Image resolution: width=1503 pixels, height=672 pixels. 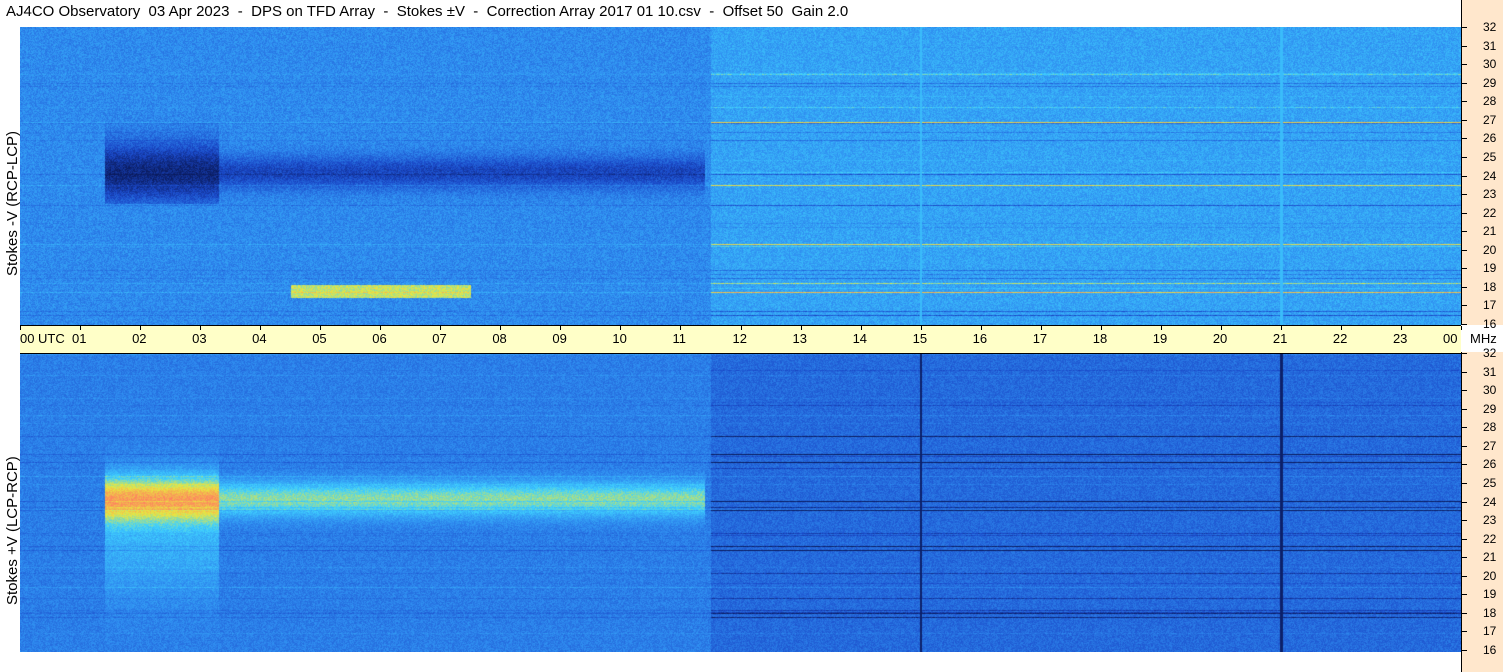 I want to click on frequency-tick-label: 16, so click(x=1490, y=324).